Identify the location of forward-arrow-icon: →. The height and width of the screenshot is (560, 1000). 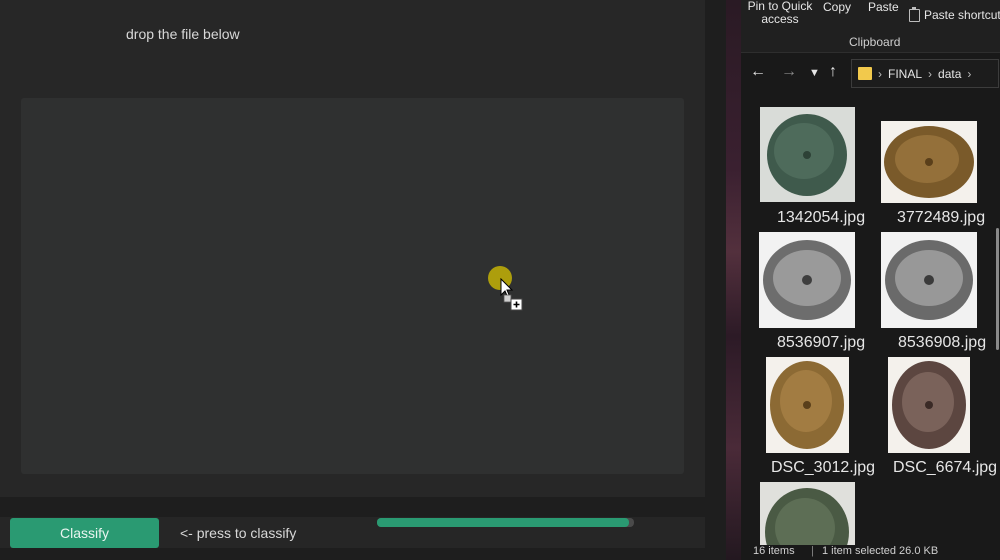
(789, 72).